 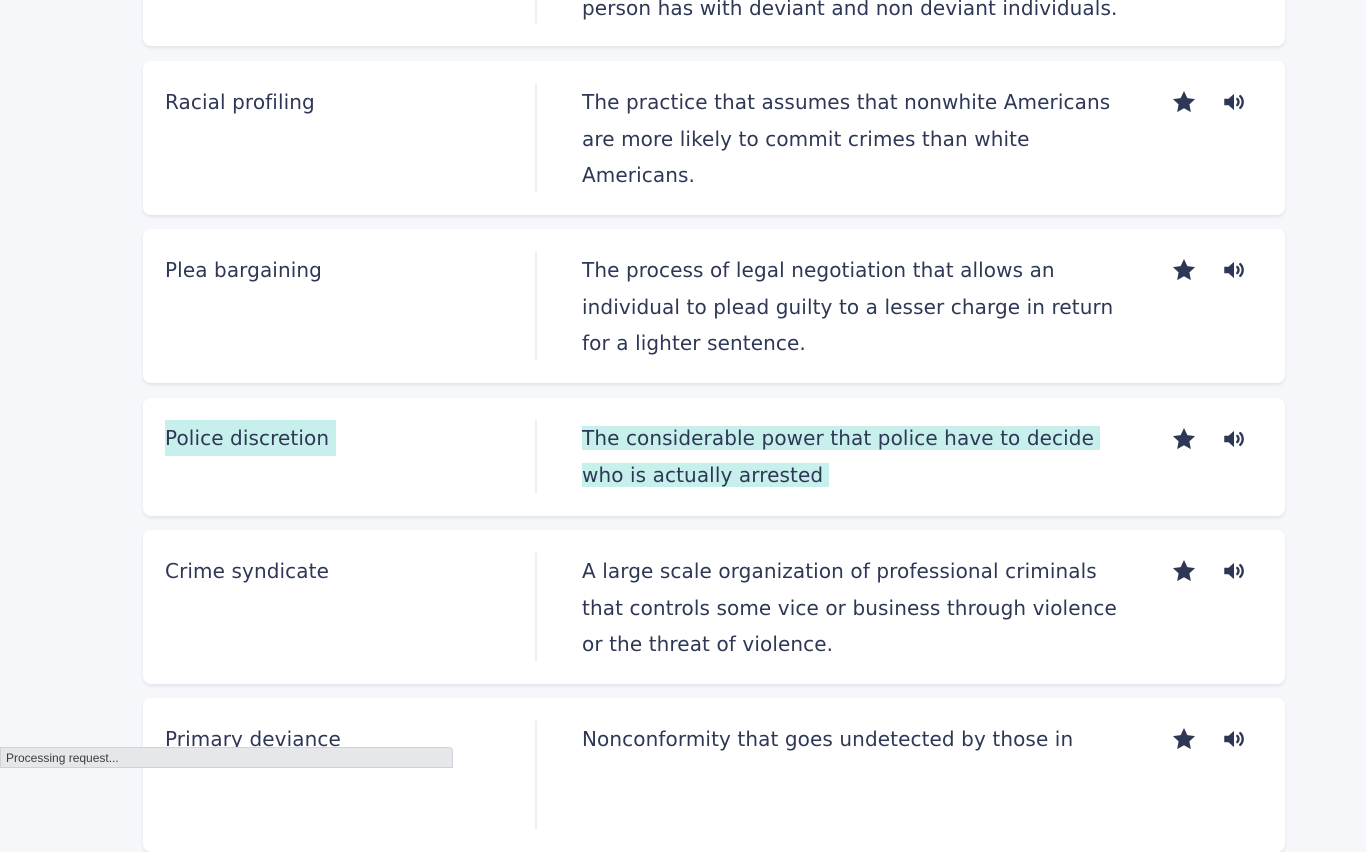 I want to click on card-term-highlighted: Police discretion, so click(x=251, y=438).